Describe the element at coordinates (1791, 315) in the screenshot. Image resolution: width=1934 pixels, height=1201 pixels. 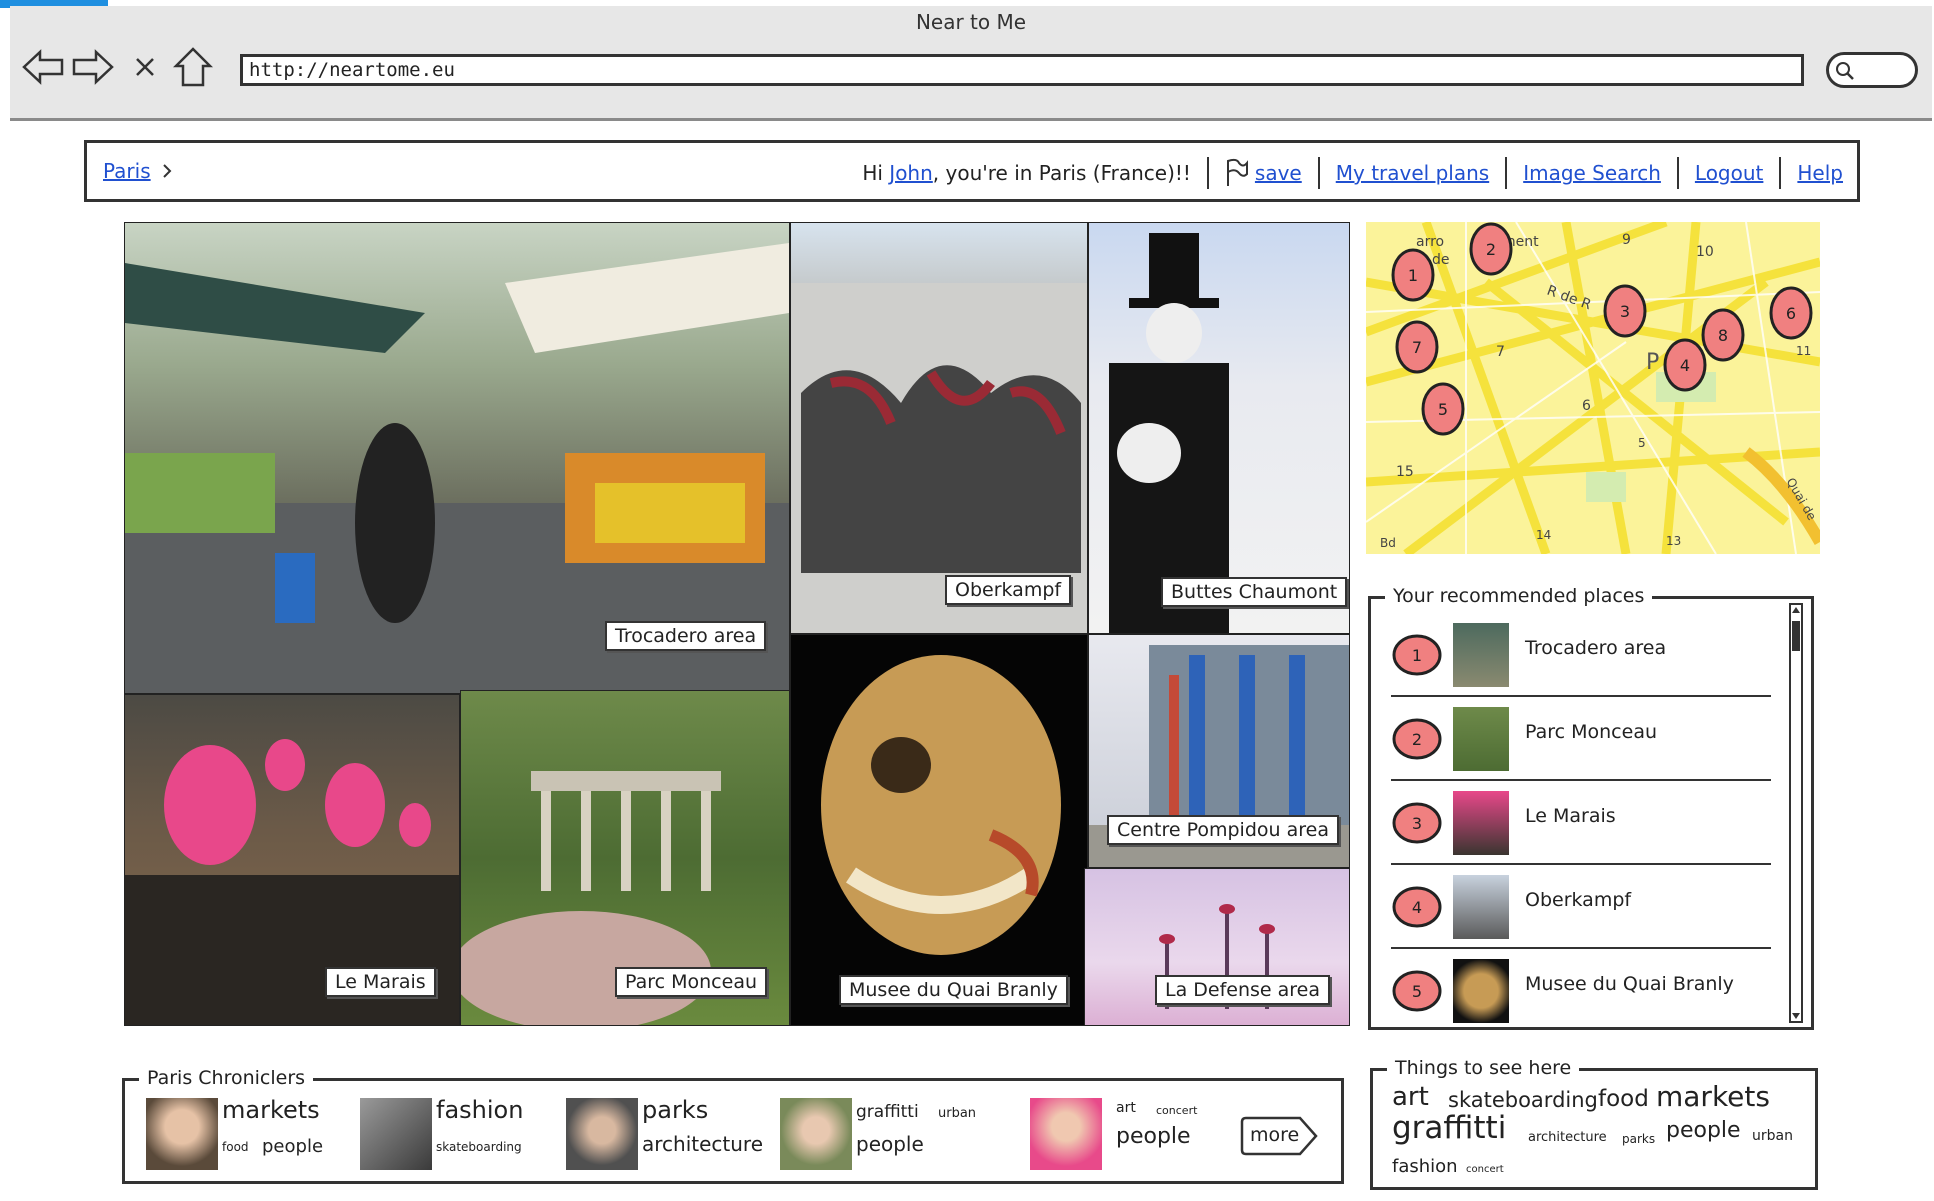
I see `map-pin-6: 6` at that location.